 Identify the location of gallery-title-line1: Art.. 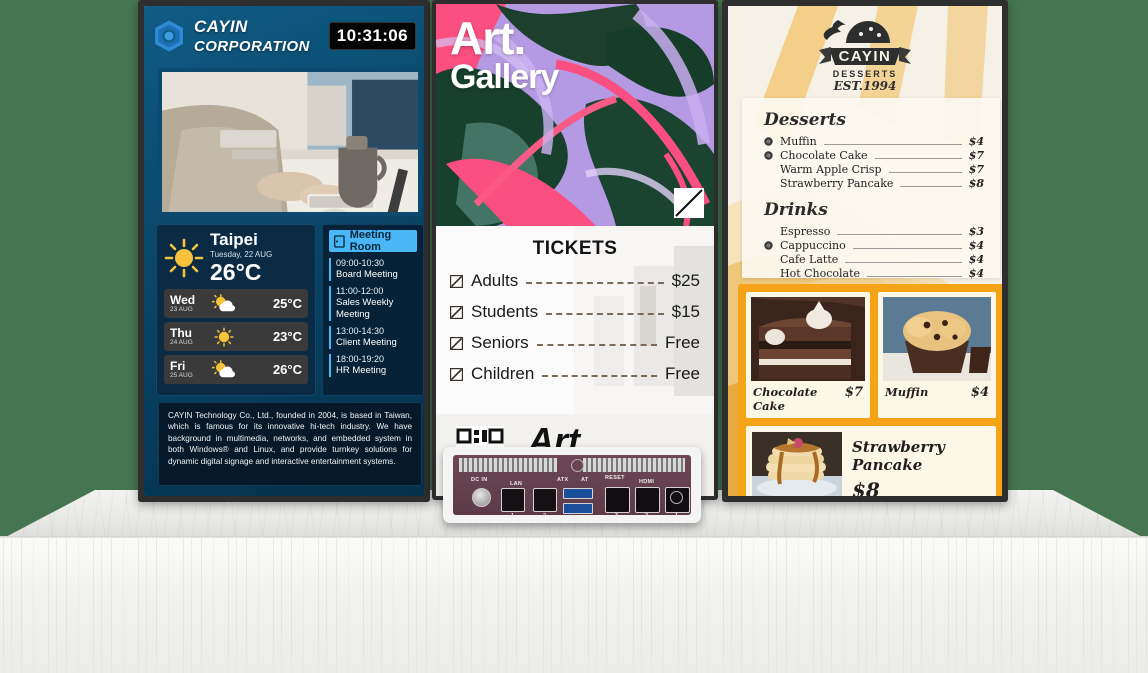
(488, 38).